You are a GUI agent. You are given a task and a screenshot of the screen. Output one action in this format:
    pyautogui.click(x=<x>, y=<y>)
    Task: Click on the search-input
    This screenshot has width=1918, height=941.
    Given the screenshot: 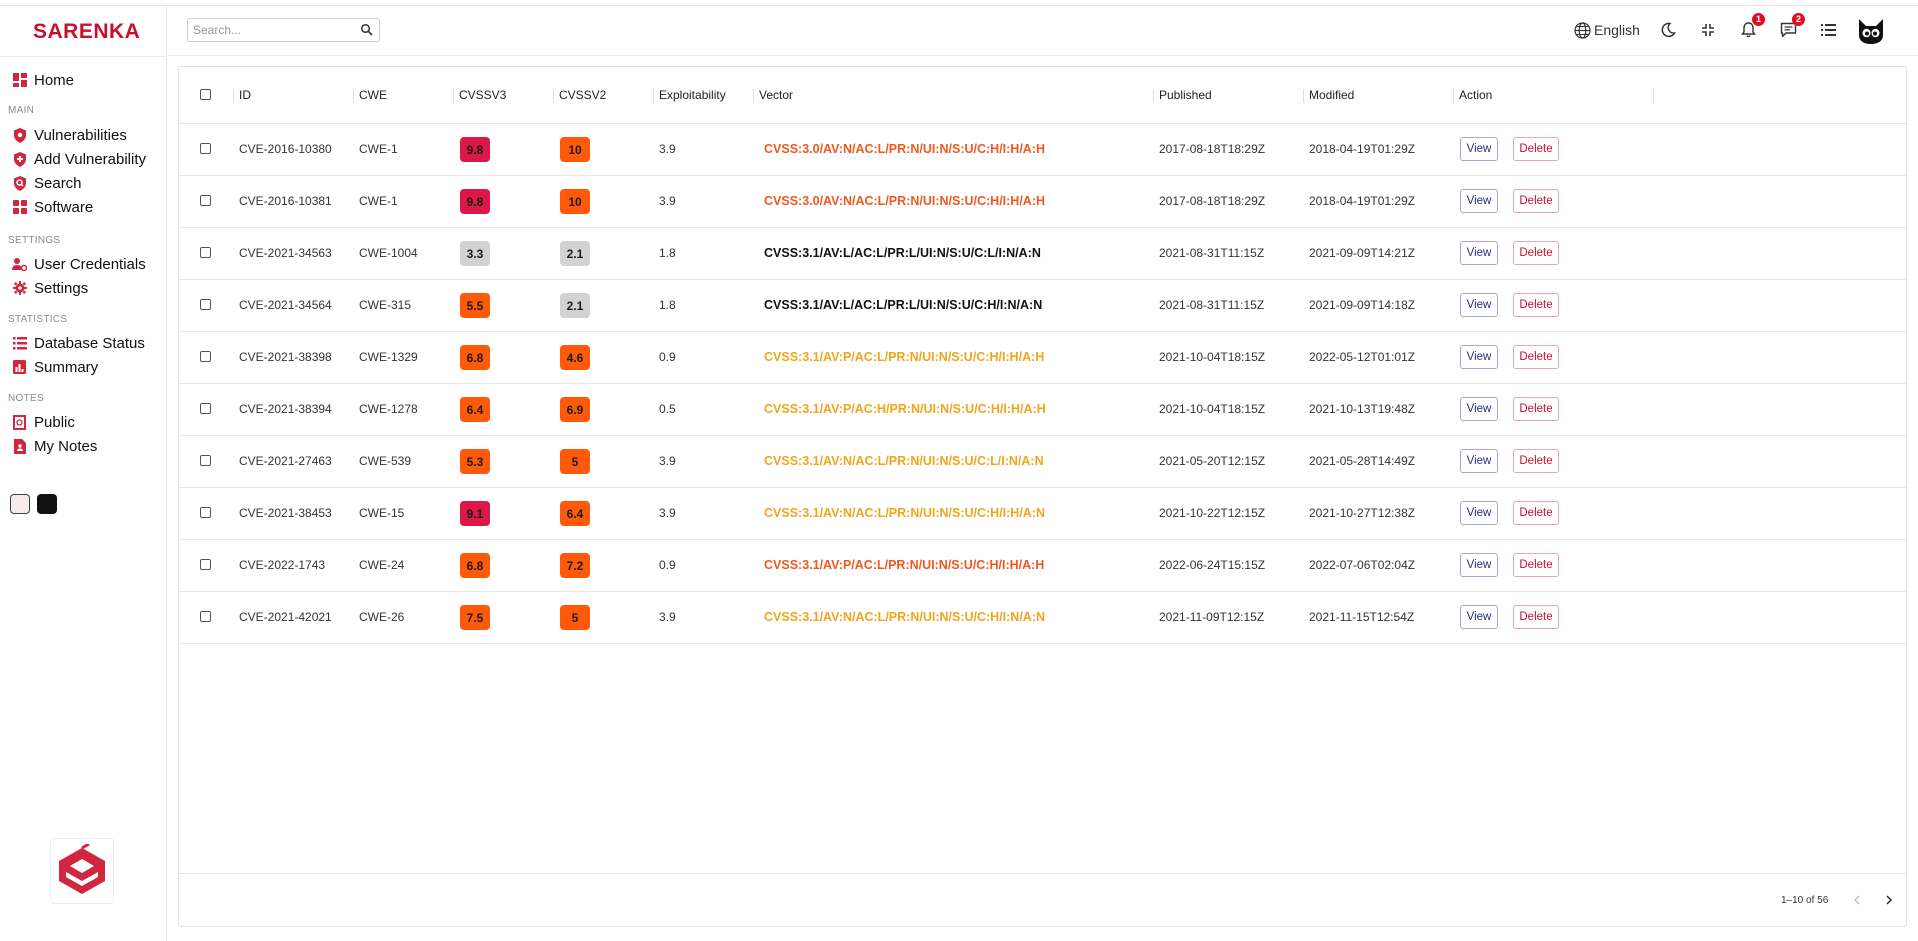 What is the action you would take?
    pyautogui.click(x=270, y=30)
    